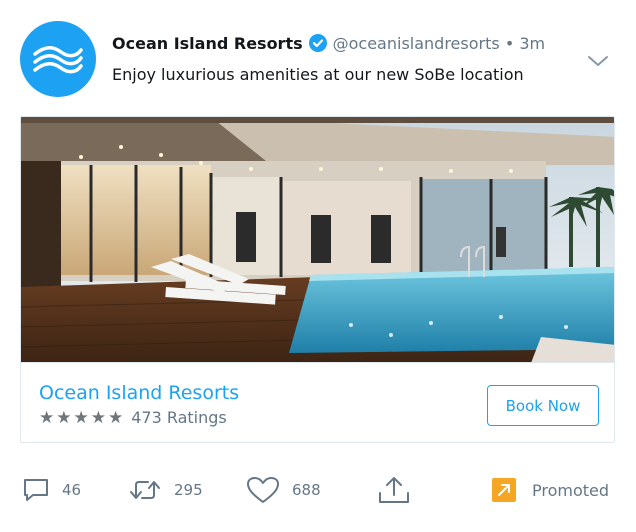 The image size is (636, 532). Describe the element at coordinates (283, 490) in the screenshot. I see `like-action: 688` at that location.